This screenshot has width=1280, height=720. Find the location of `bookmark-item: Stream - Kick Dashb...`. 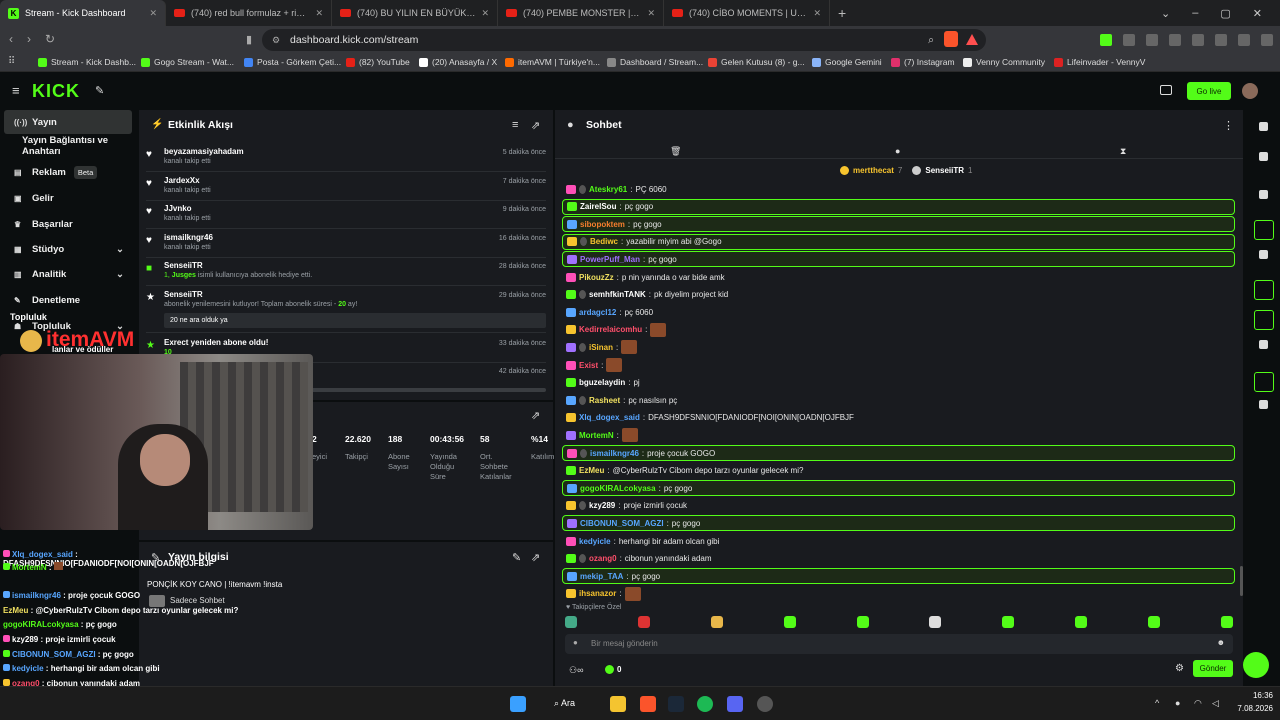

bookmark-item: Stream - Kick Dashb... is located at coordinates (87, 62).